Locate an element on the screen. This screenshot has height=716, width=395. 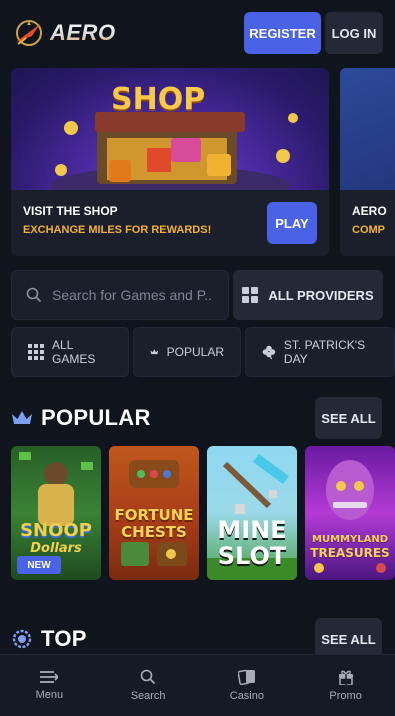
bottom-nav: Menu Search Casino Promo is located at coordinates (197, 685).